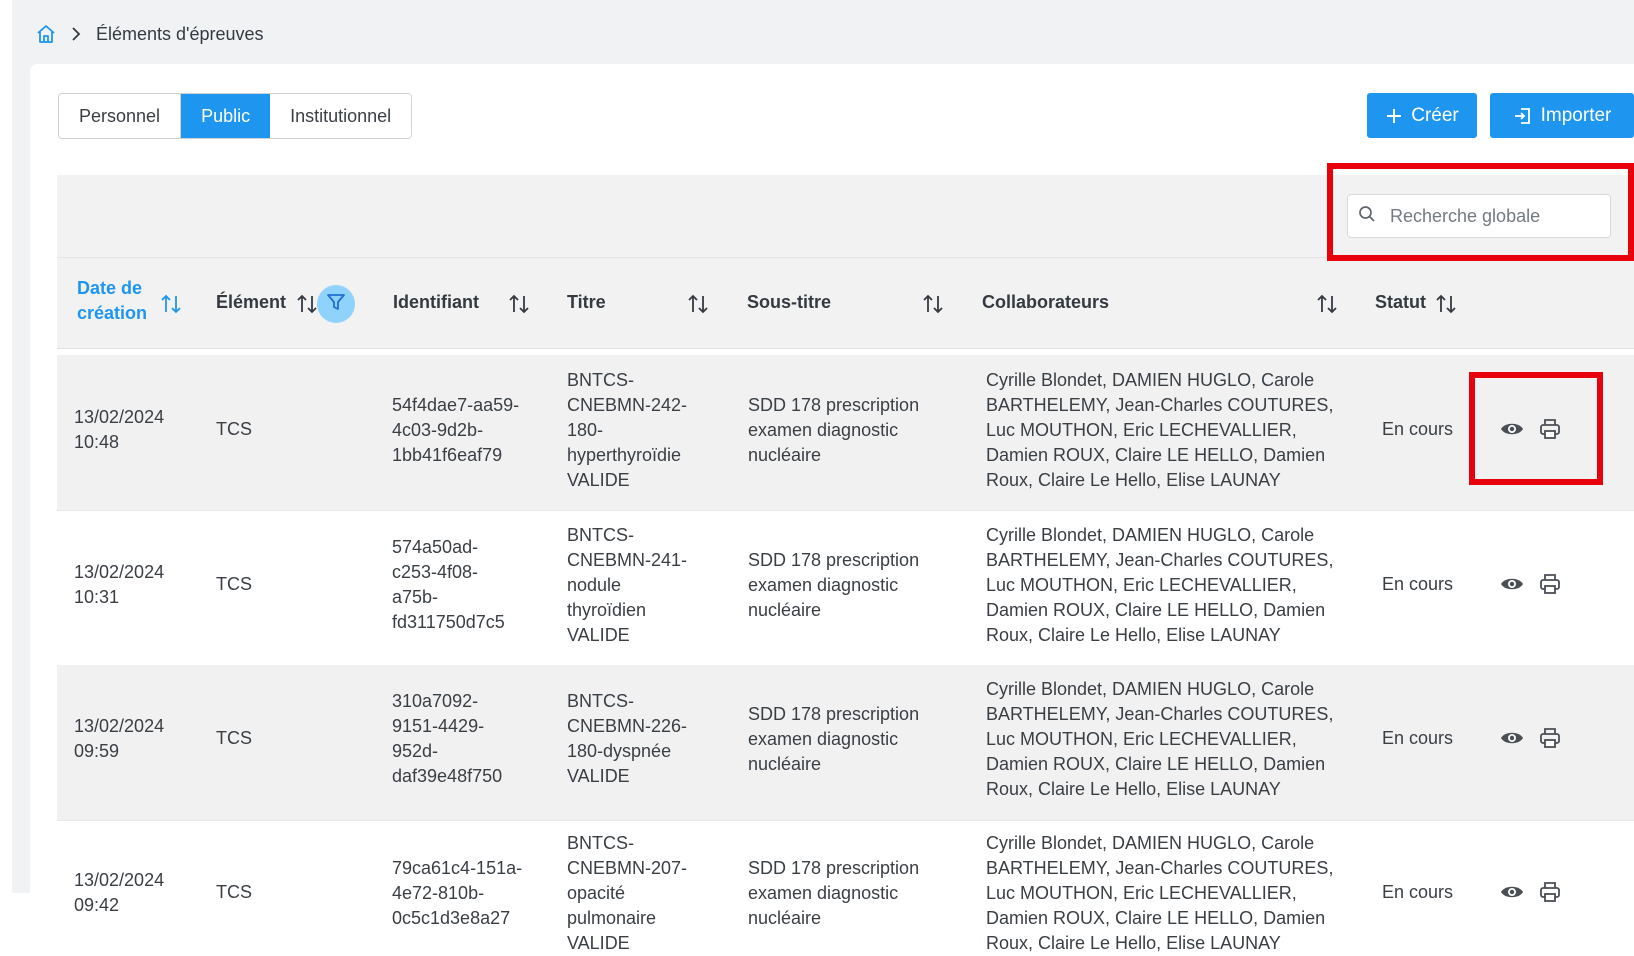 The image size is (1634, 956). Describe the element at coordinates (627, 738) in the screenshot. I see `cell-titre: BNTCS- CNEBMN-226- 180-dyspnée VALIDE` at that location.